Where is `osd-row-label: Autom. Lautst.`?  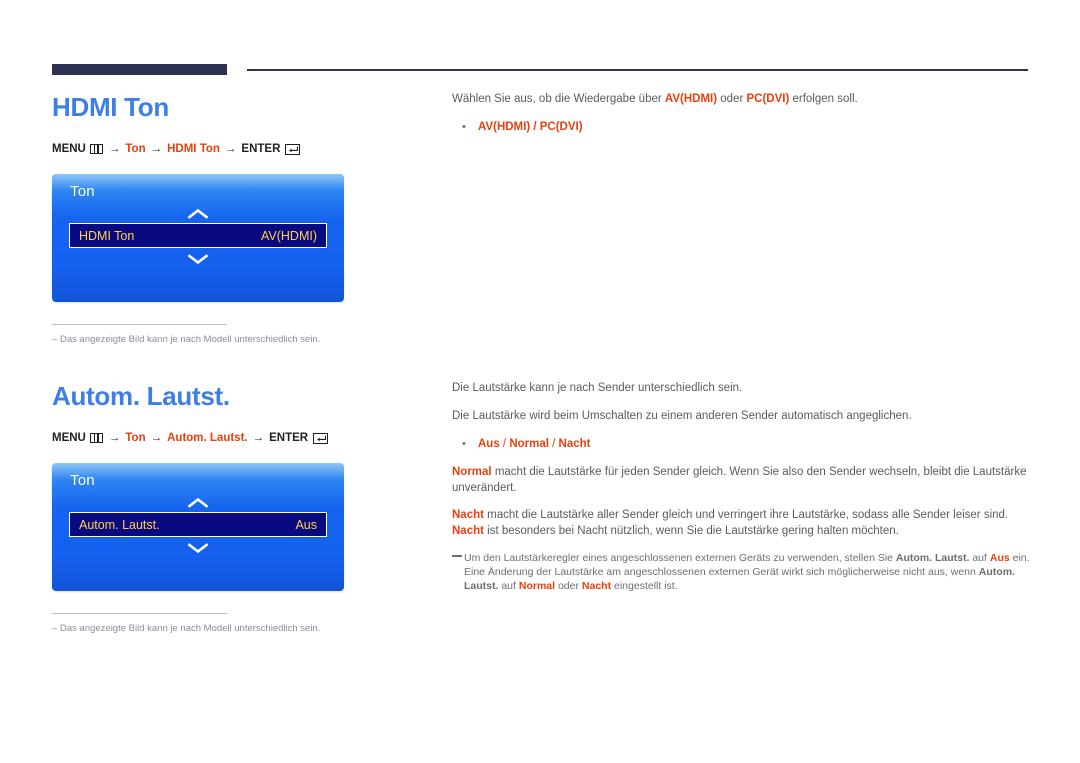
osd-row-label: Autom. Lautst. is located at coordinates (119, 524).